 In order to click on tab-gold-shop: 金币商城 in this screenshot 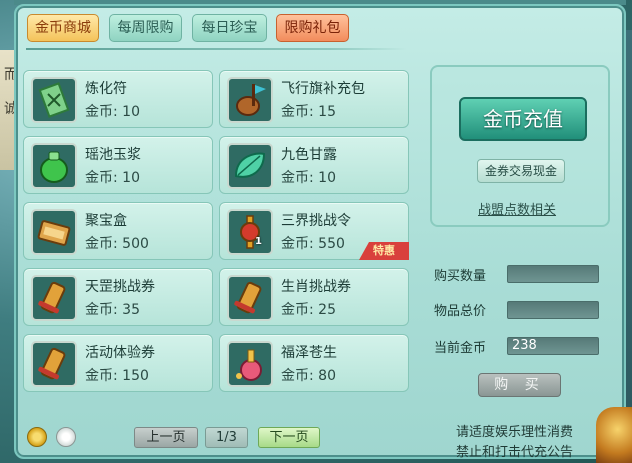, I will do `click(63, 28)`.